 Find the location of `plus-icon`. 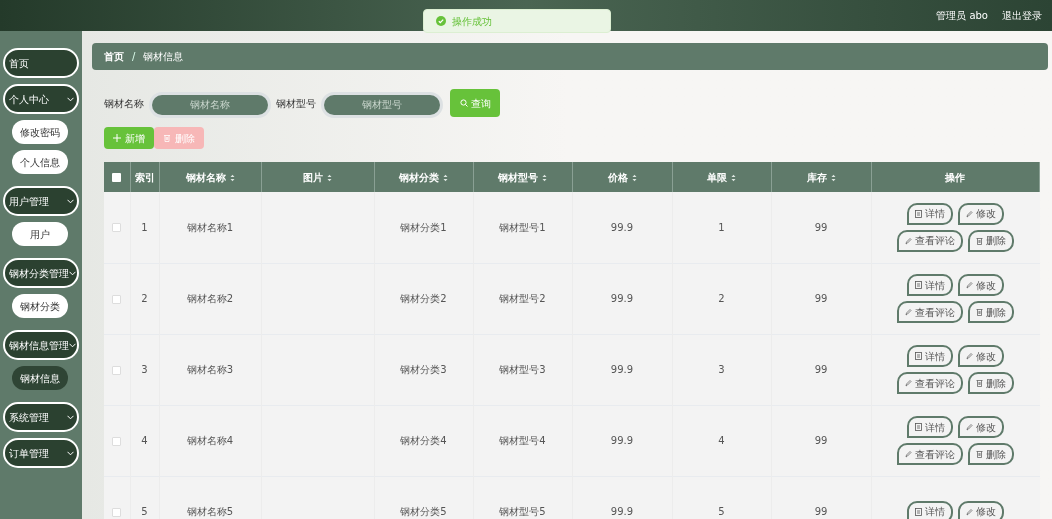

plus-icon is located at coordinates (117, 138).